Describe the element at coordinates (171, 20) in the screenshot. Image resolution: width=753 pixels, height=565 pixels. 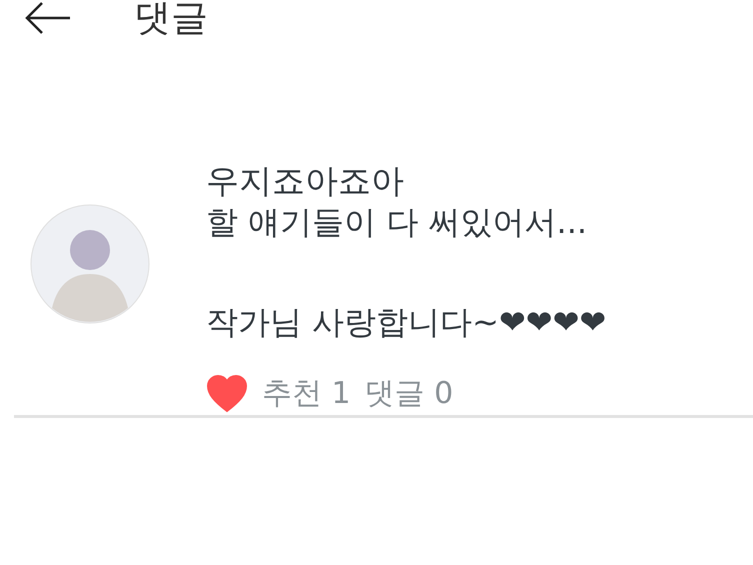
I see `page-title: 댓글` at that location.